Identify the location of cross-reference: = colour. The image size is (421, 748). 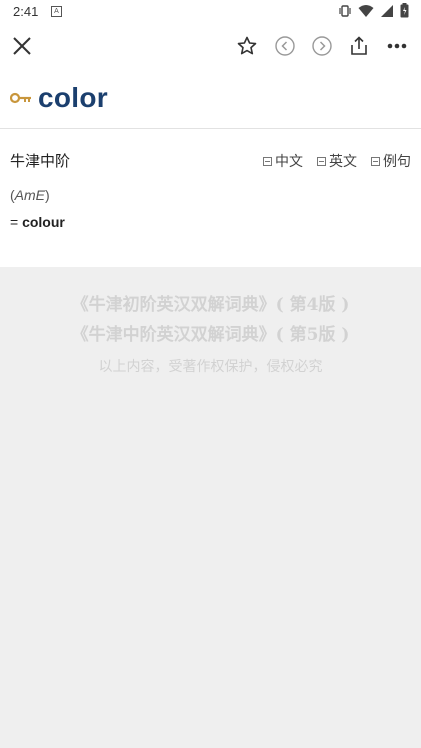
(37, 222).